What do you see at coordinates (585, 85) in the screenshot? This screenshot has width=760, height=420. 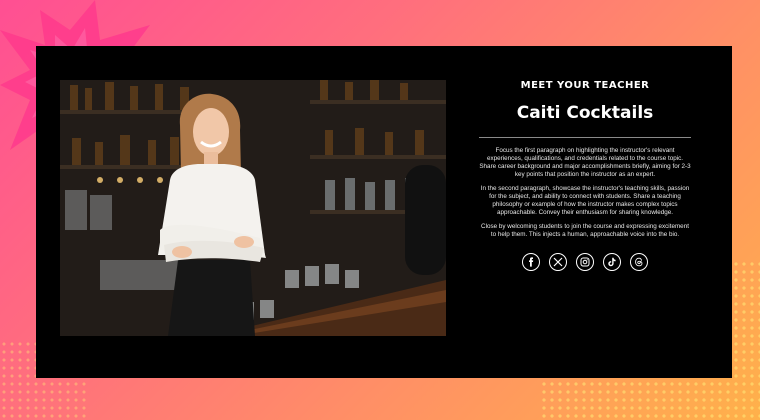 I see `section-eyebrow: MEET YOUR TEACHER` at bounding box center [585, 85].